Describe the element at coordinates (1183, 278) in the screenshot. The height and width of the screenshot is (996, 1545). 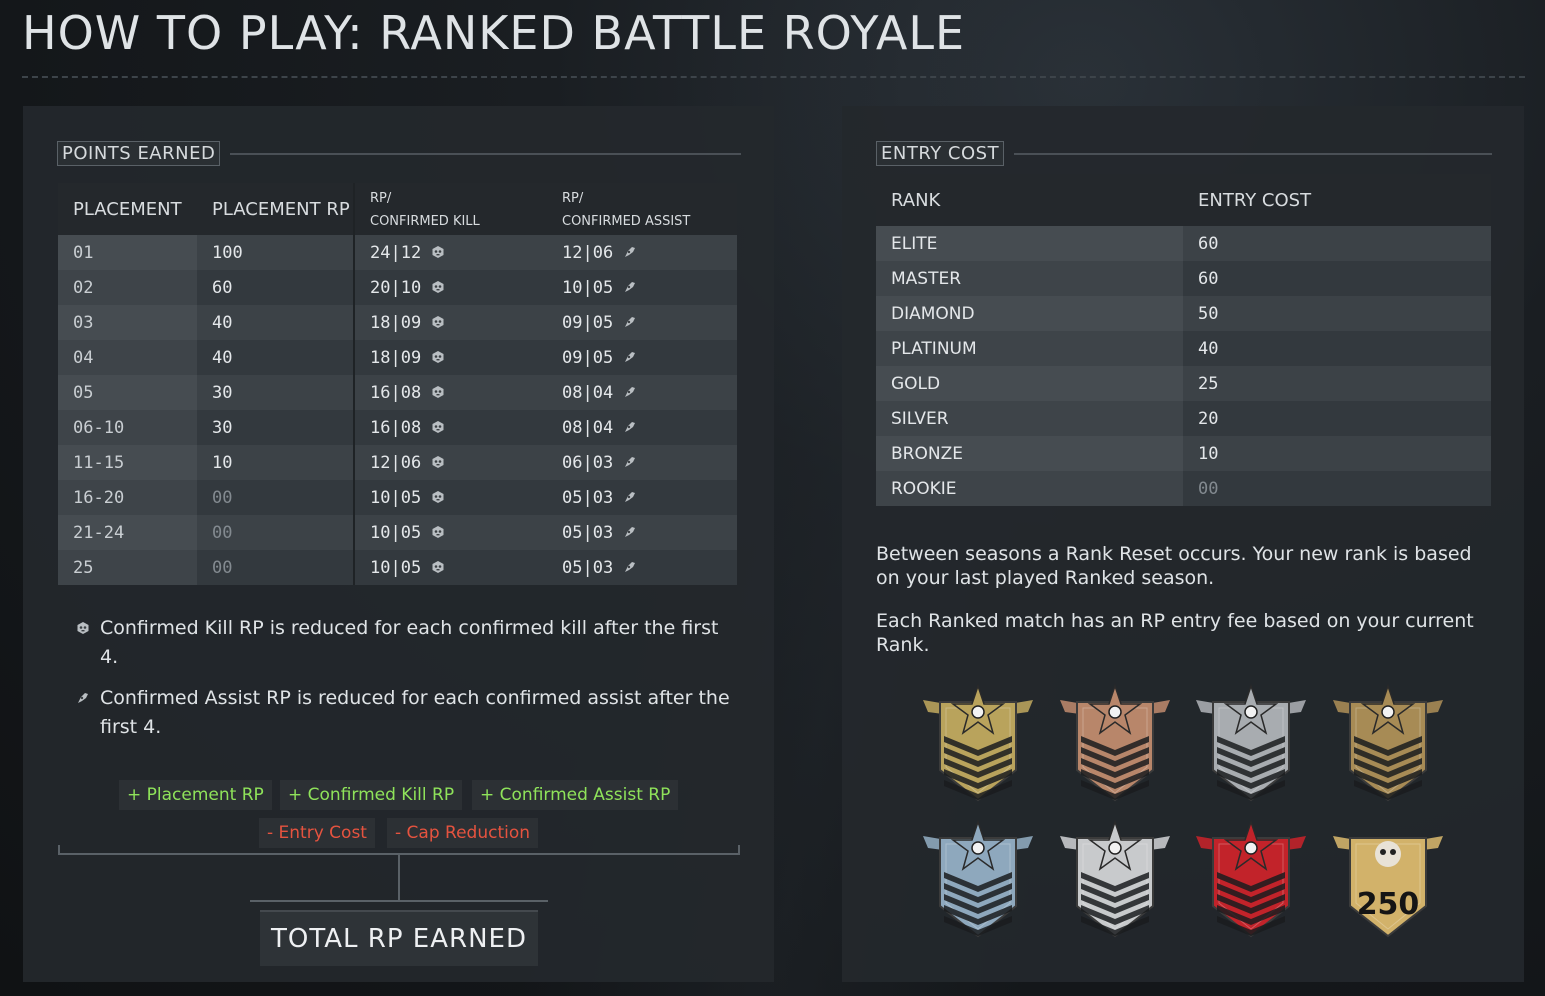
I see `table-row: MASTER 60` at that location.